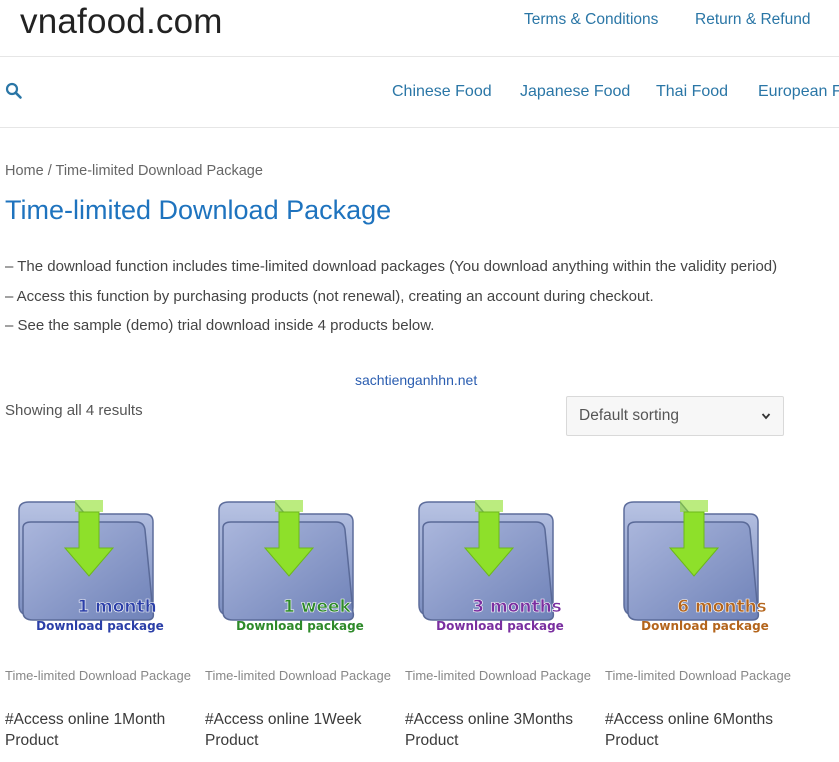  Describe the element at coordinates (629, 415) in the screenshot. I see `sort-selected-value: Default sorting` at that location.